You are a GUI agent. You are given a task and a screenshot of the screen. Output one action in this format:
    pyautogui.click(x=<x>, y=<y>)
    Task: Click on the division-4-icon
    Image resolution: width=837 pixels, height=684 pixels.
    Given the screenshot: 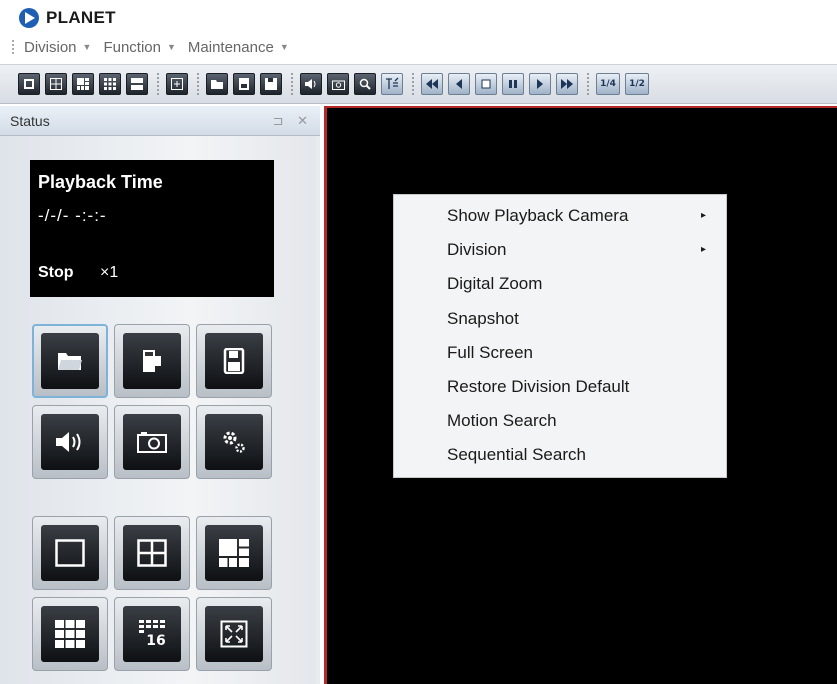 What is the action you would take?
    pyautogui.click(x=56, y=84)
    